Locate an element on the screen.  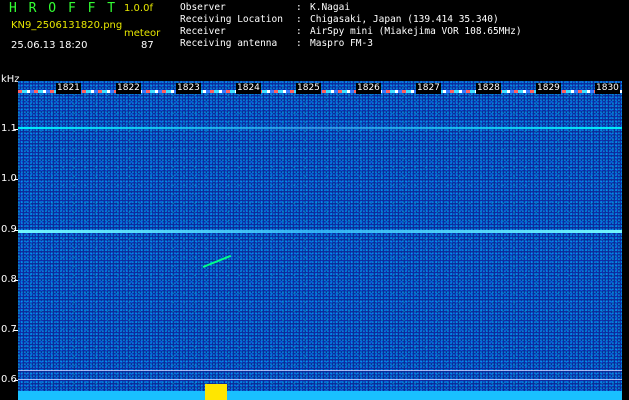
meta-key: Receiving antenna is located at coordinates (229, 43).